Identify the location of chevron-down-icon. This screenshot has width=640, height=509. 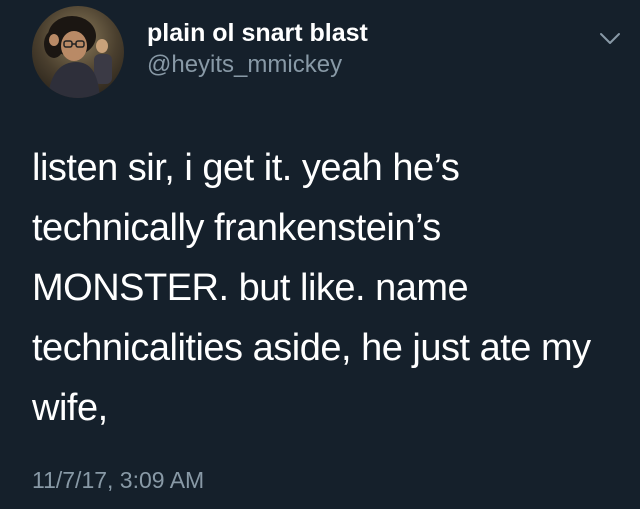
(610, 38).